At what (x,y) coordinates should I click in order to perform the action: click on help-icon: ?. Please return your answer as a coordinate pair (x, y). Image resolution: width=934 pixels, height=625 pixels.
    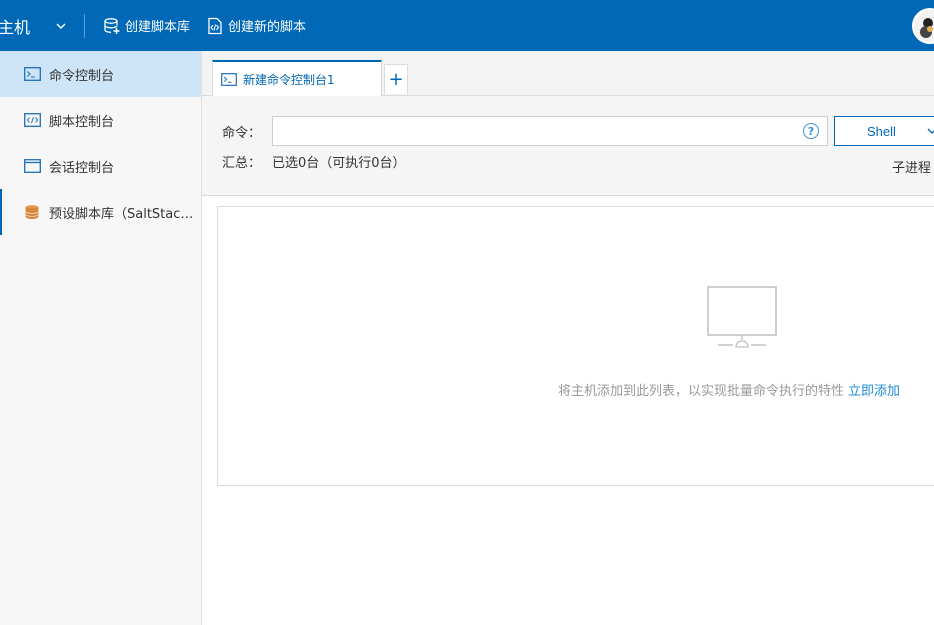
    Looking at the image, I should click on (811, 131).